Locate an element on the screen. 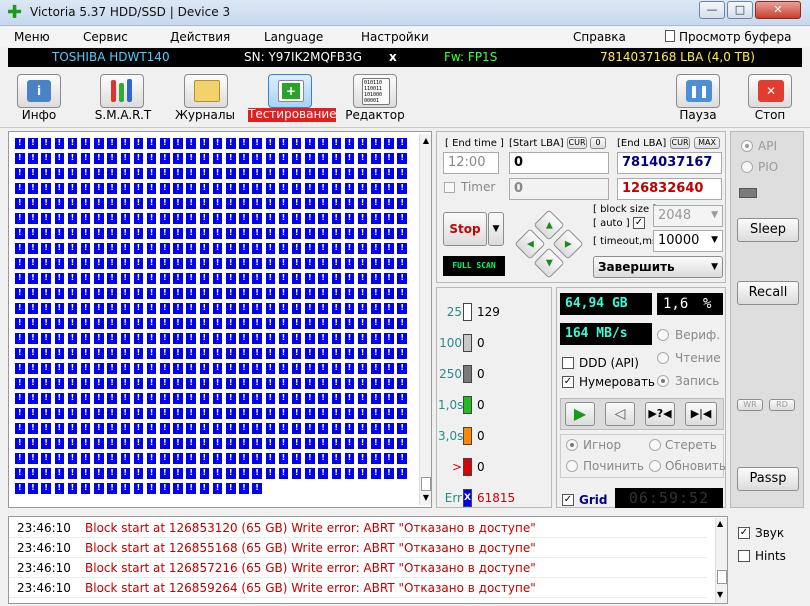 This screenshot has height=606, width=810. ignore-radio is located at coordinates (572, 445).